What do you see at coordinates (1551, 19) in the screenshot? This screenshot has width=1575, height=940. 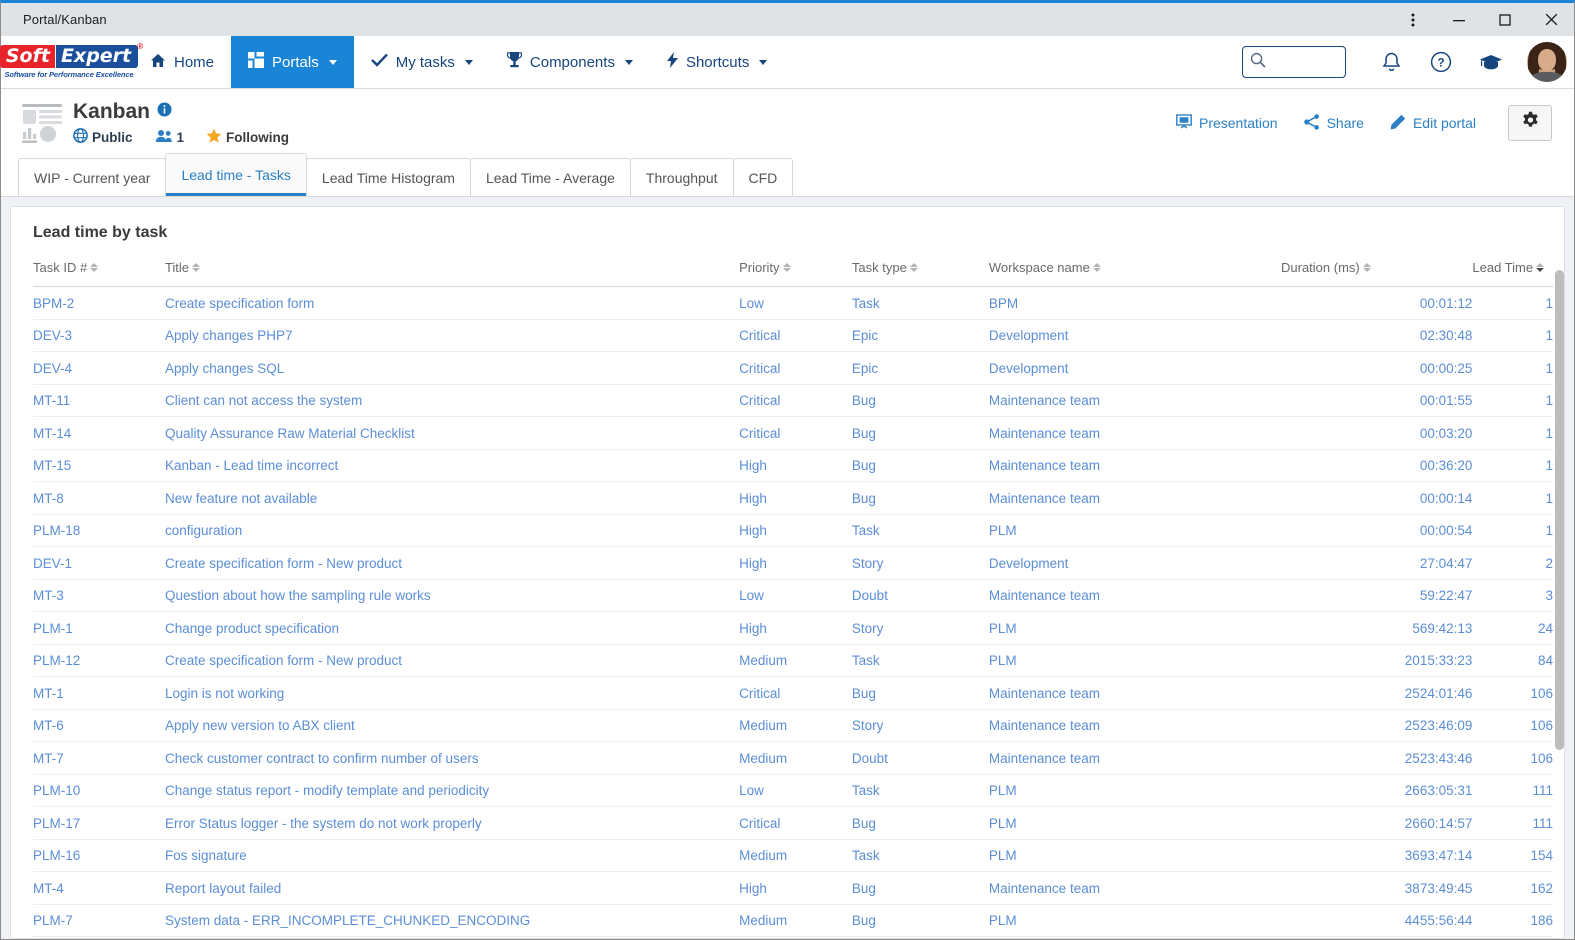 I see `close-button` at bounding box center [1551, 19].